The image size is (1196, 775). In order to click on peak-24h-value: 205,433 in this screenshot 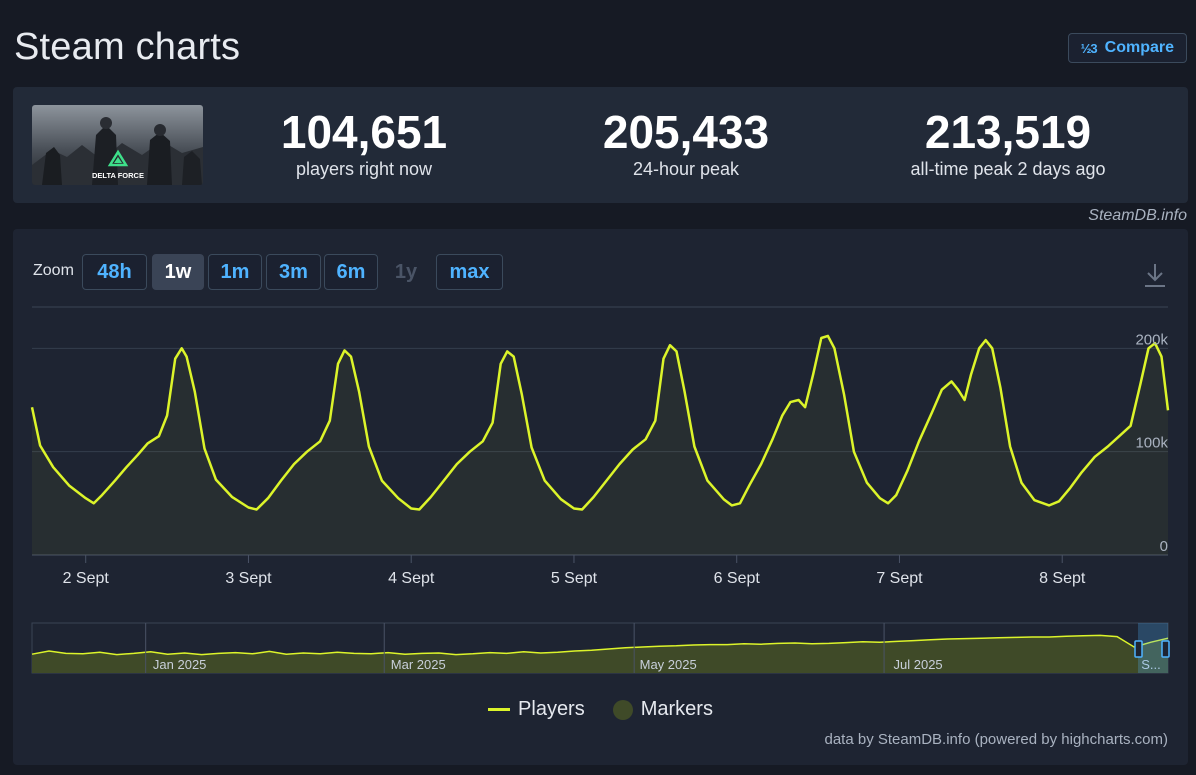, I will do `click(686, 132)`.